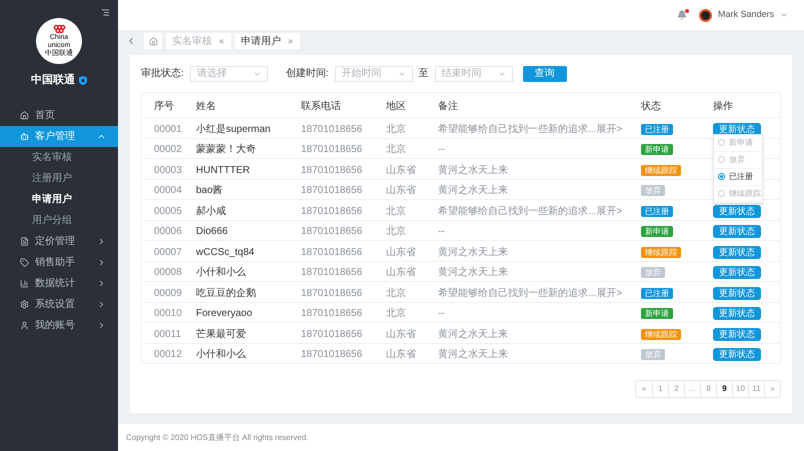 The width and height of the screenshot is (804, 451). I want to click on table-cell: 郝小咸, so click(211, 211).